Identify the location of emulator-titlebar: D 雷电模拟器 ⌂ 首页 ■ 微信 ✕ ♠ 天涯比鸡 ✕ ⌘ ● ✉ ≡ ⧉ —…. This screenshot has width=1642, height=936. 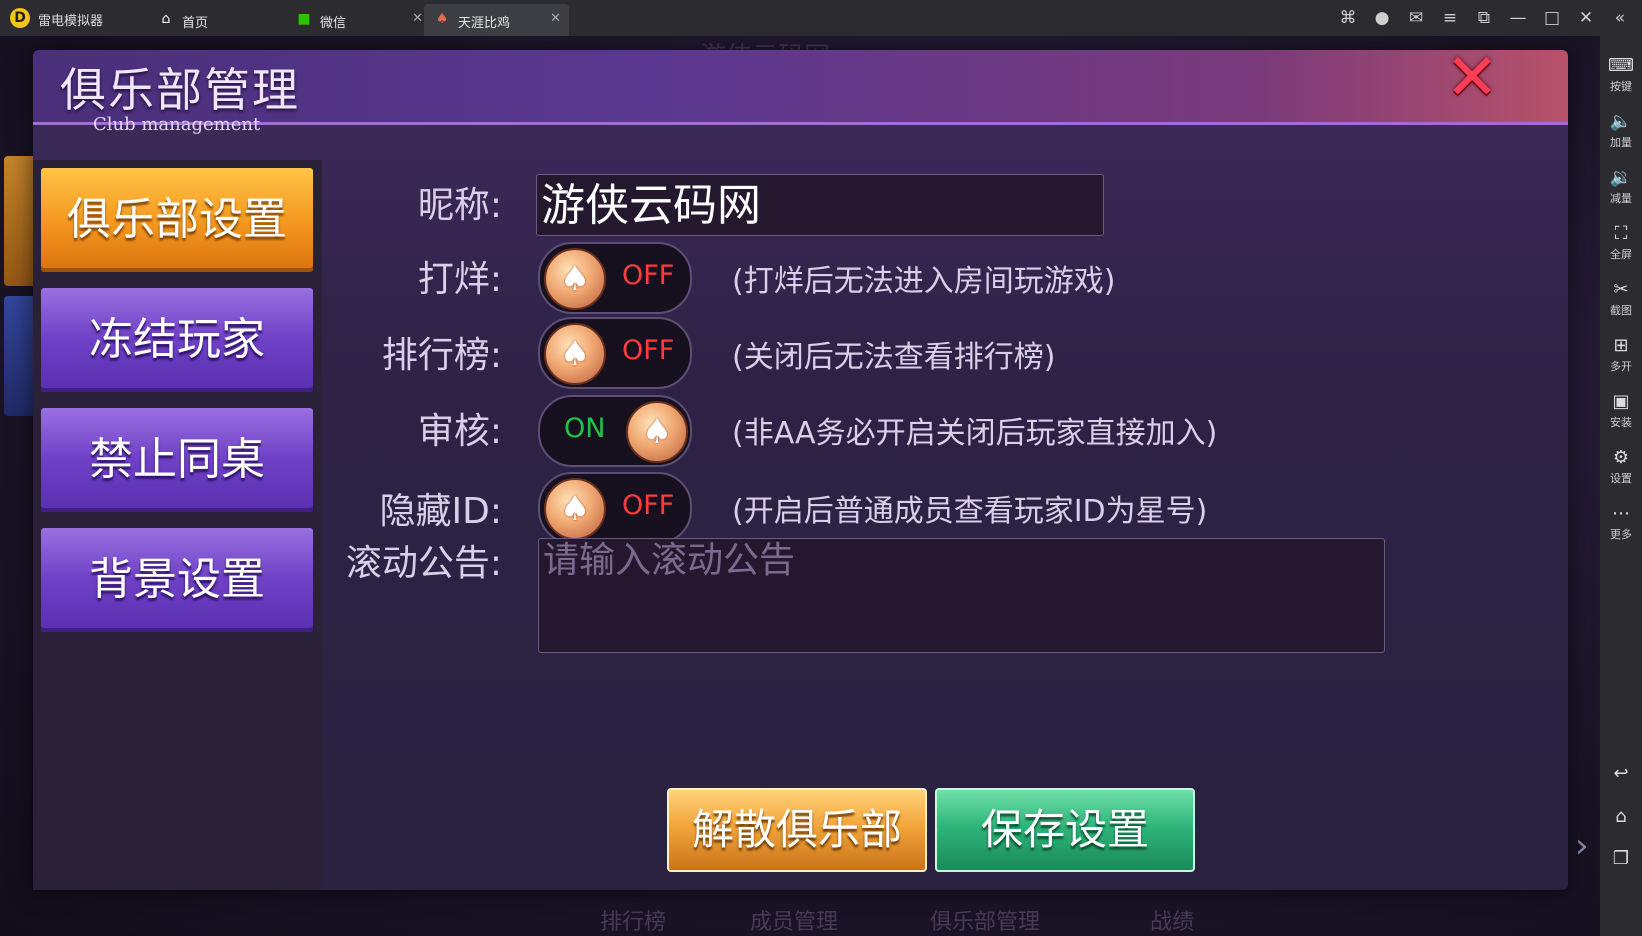
(821, 18).